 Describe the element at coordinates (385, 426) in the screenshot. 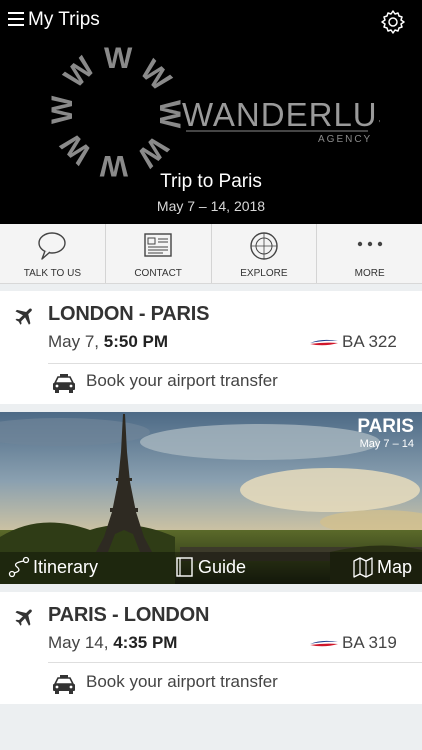

I see `destination-city: PARIS` at that location.